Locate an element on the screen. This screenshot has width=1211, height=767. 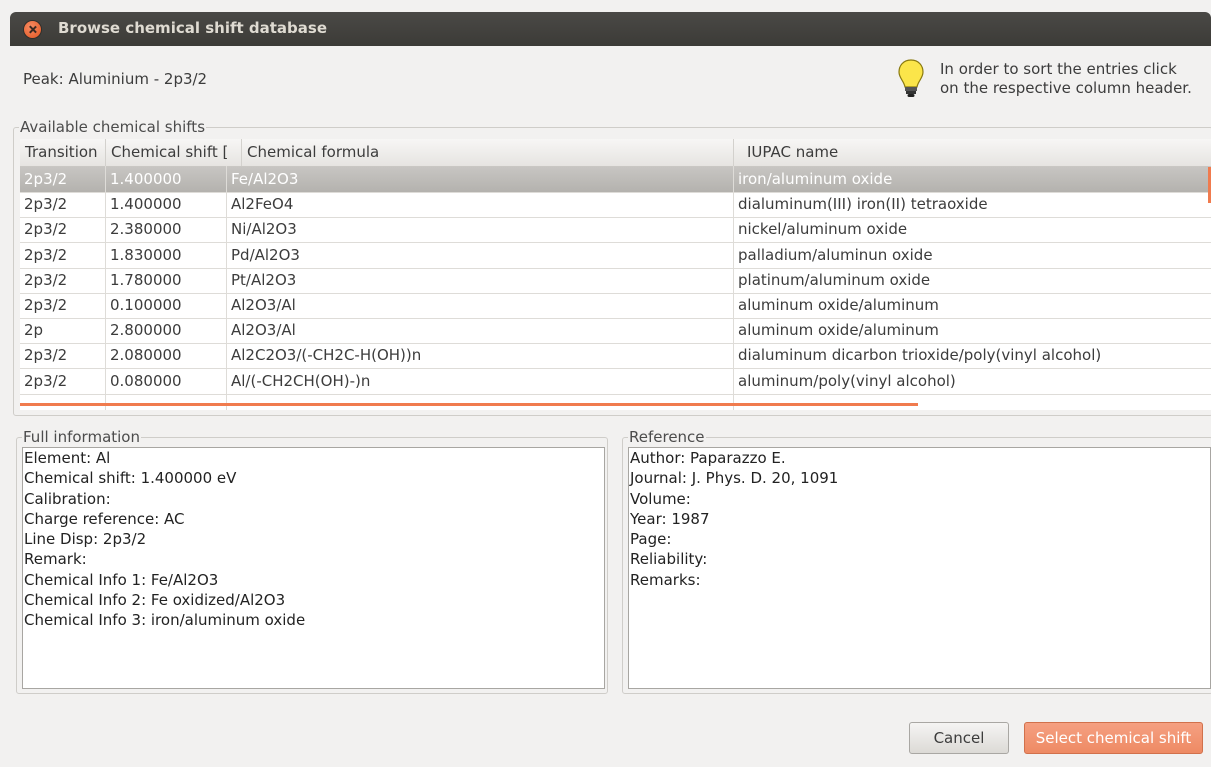
cancel-button: Cancel is located at coordinates (959, 738).